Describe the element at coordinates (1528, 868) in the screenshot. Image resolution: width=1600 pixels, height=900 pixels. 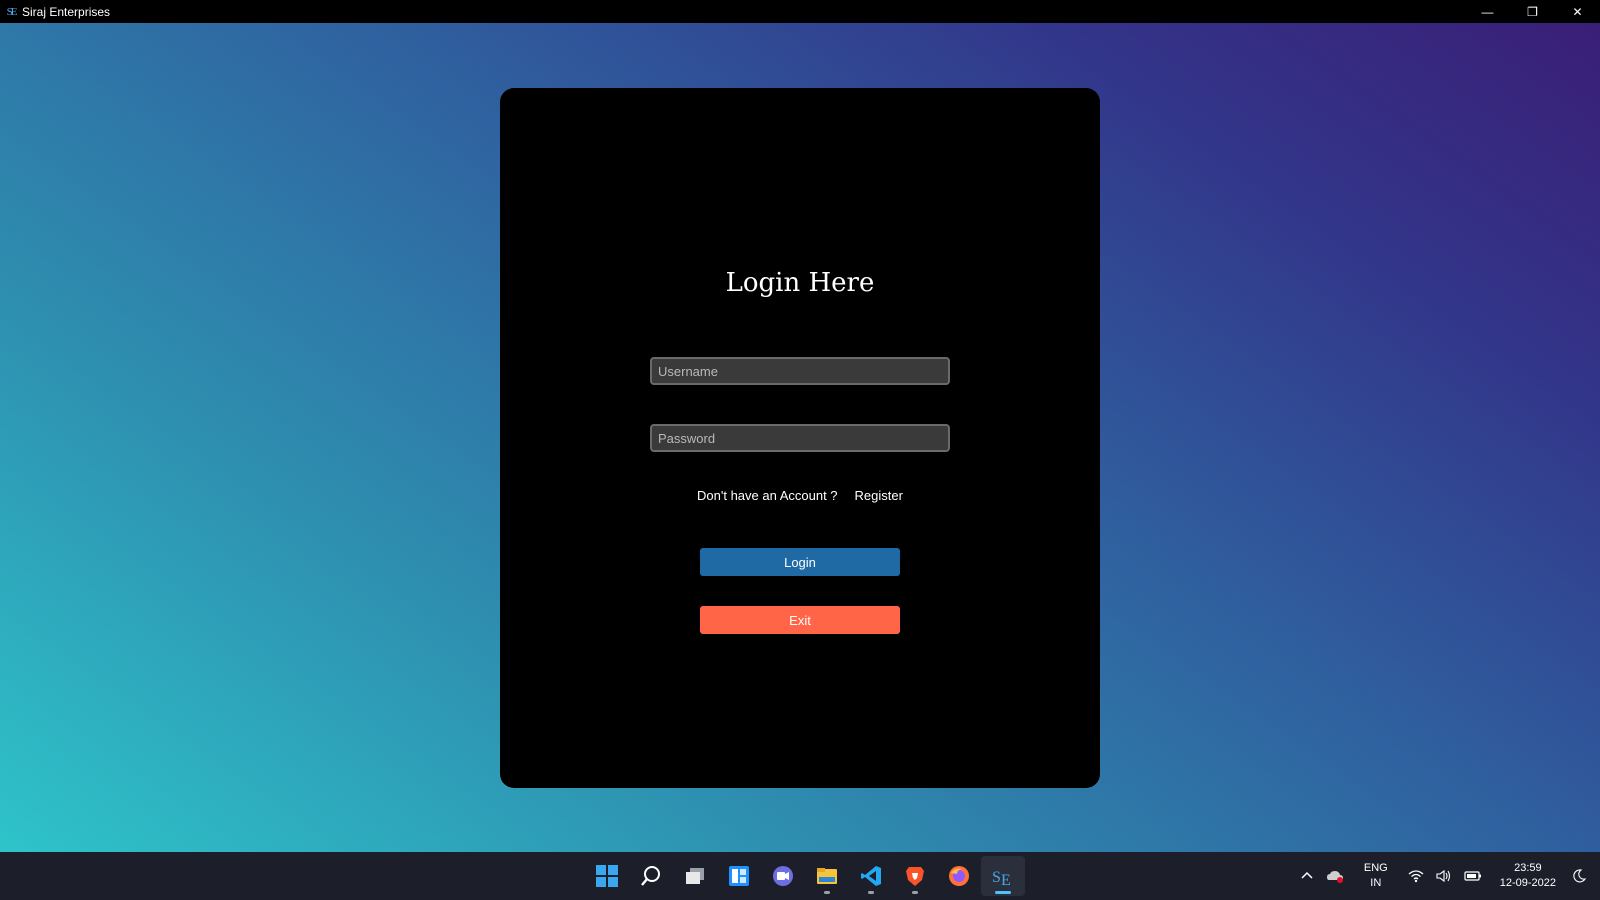
I see `clock-time: 23:59` at that location.